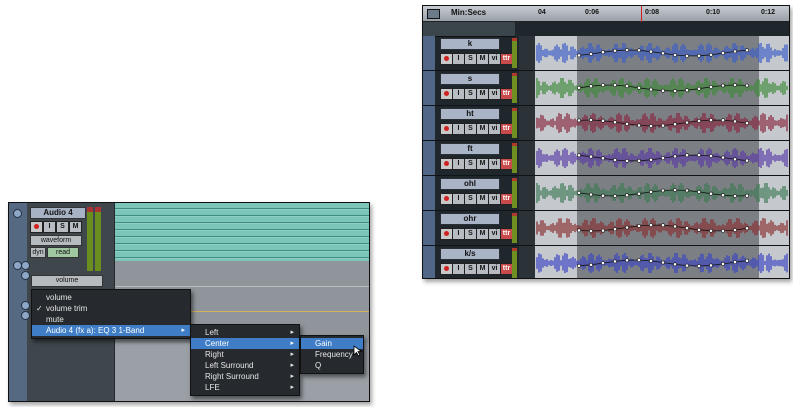 The width and height of the screenshot is (793, 407). I want to click on track-row: ht I S Mvi ttr, so click(606, 123).